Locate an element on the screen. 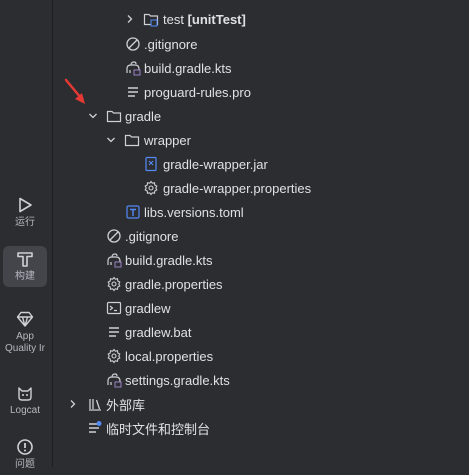 This screenshot has height=475, width=469. settings-gradle-label: settings.gradle.kts is located at coordinates (177, 380).